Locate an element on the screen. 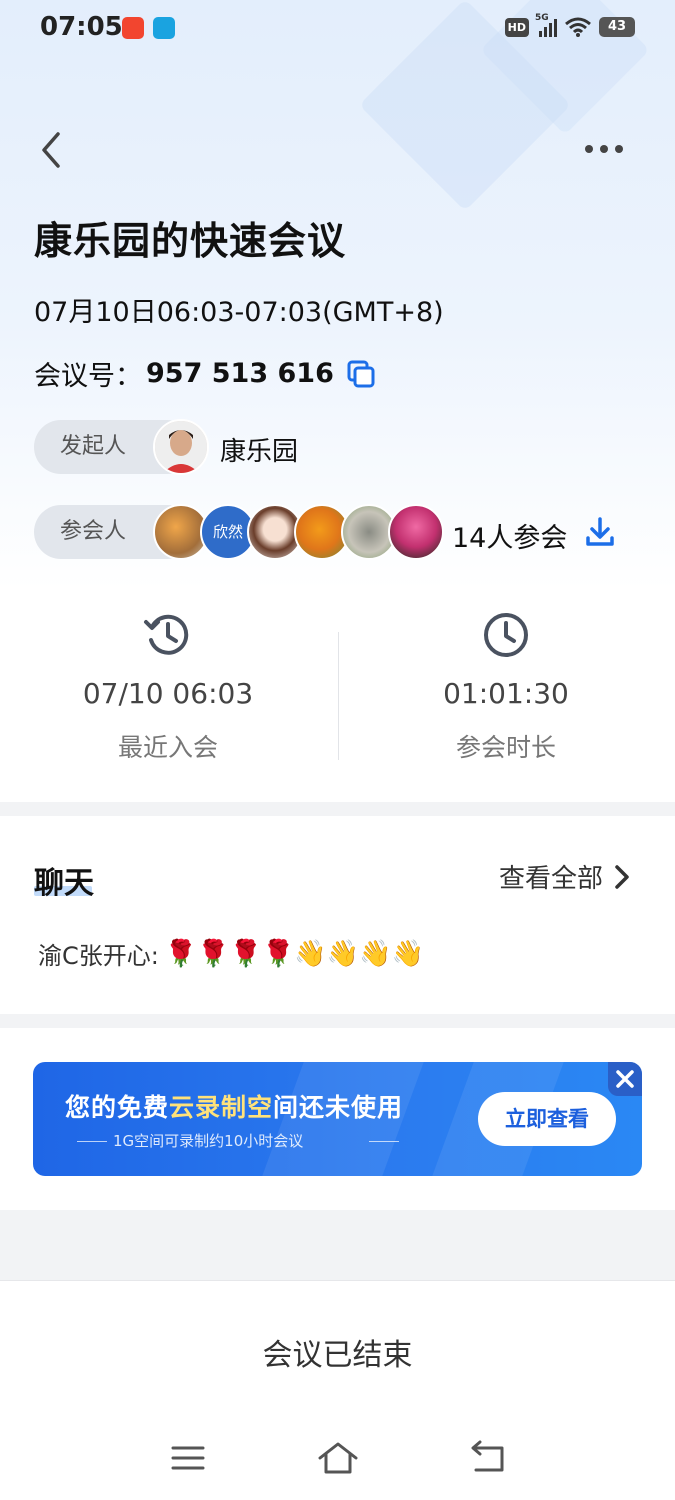  banner-title-part1: 您的免费 is located at coordinates (117, 1107).